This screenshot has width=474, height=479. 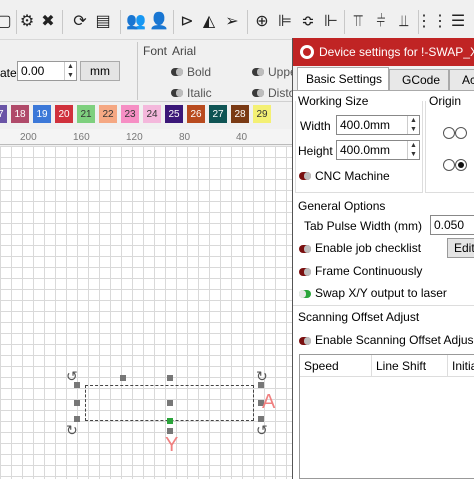 What do you see at coordinates (365, 150) in the screenshot?
I see `height-value: 400.0mm` at bounding box center [365, 150].